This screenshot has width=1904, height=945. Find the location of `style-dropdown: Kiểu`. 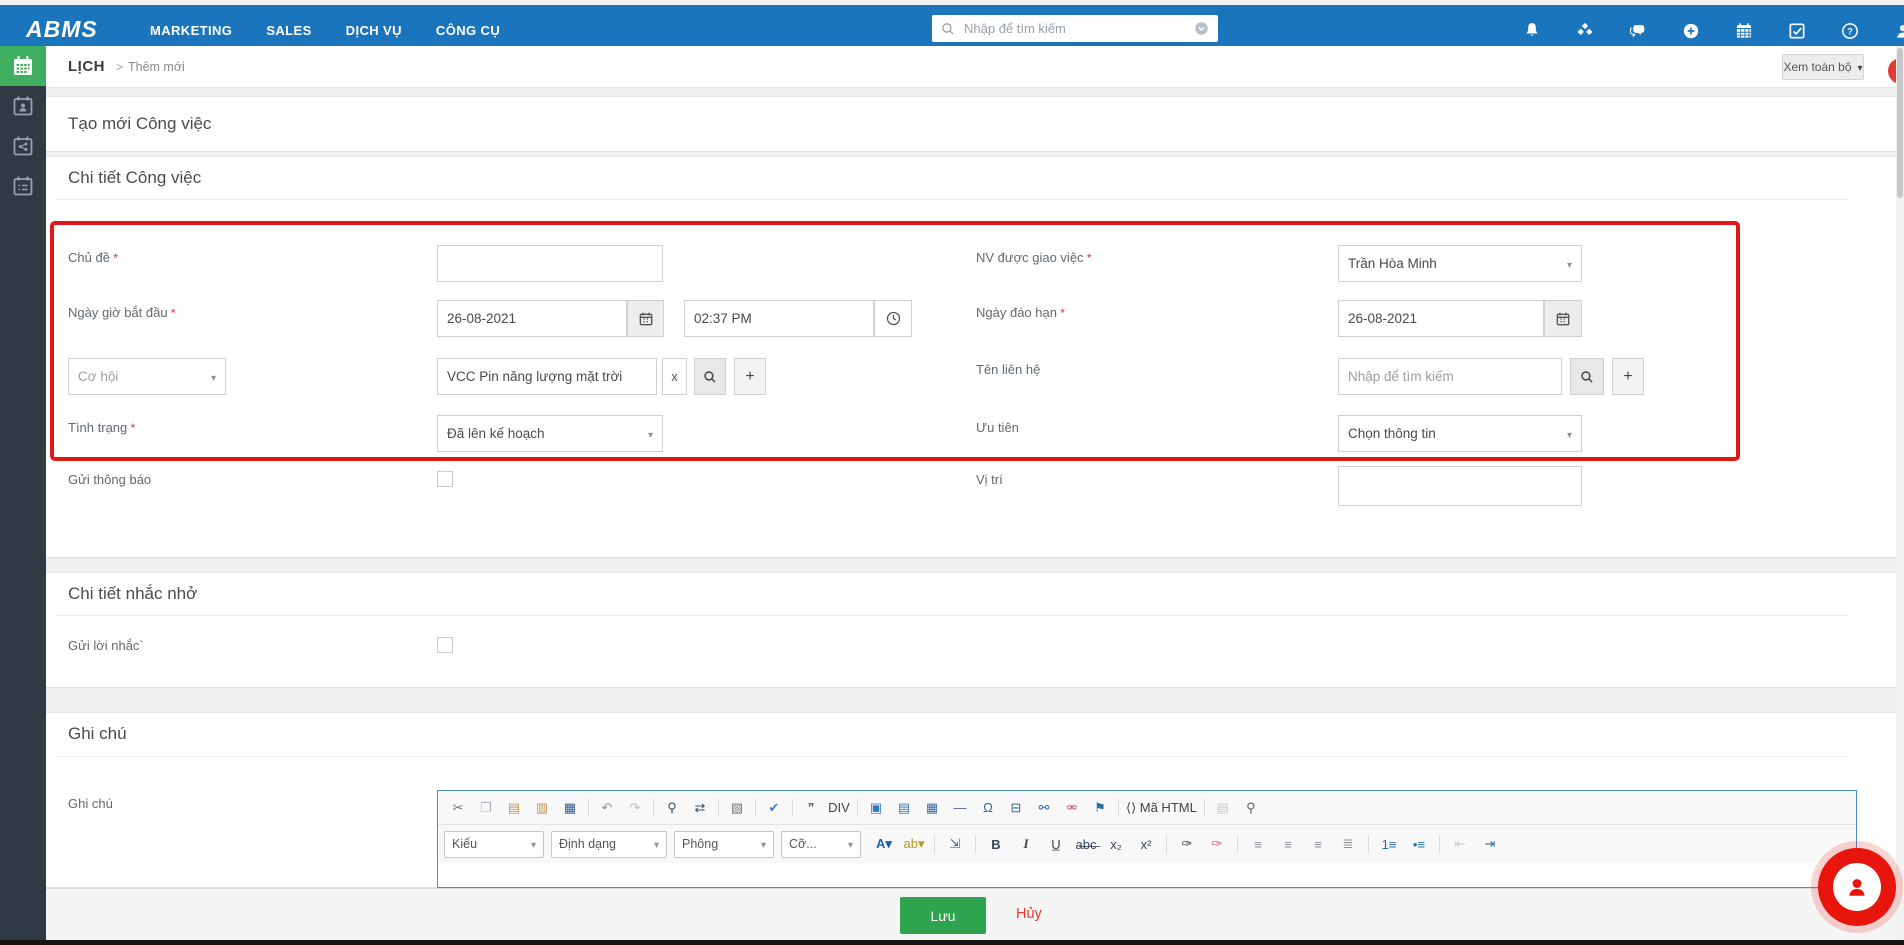

style-dropdown: Kiểu is located at coordinates (494, 844).